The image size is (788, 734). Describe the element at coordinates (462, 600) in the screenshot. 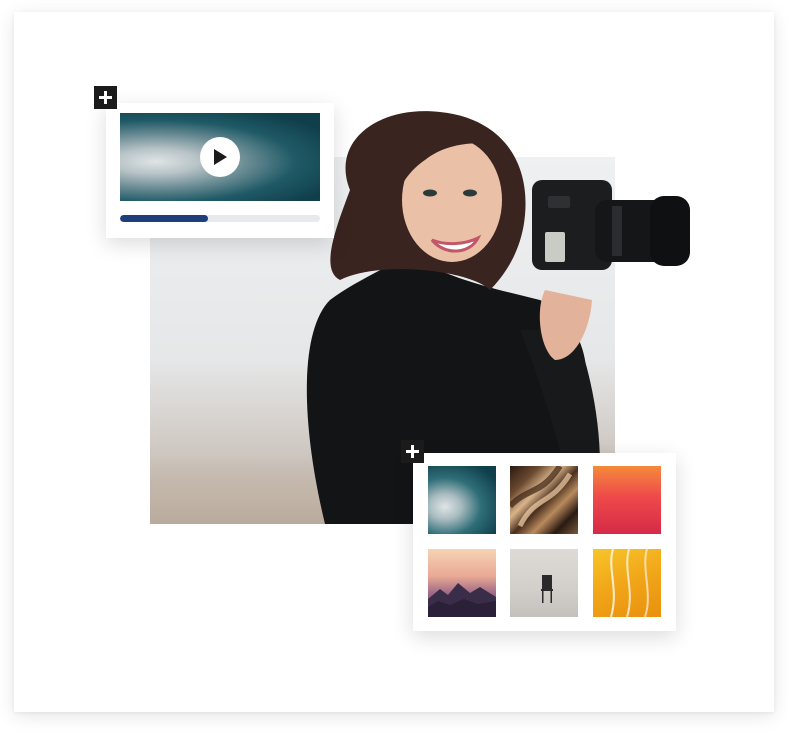

I see `mountains-icon` at that location.